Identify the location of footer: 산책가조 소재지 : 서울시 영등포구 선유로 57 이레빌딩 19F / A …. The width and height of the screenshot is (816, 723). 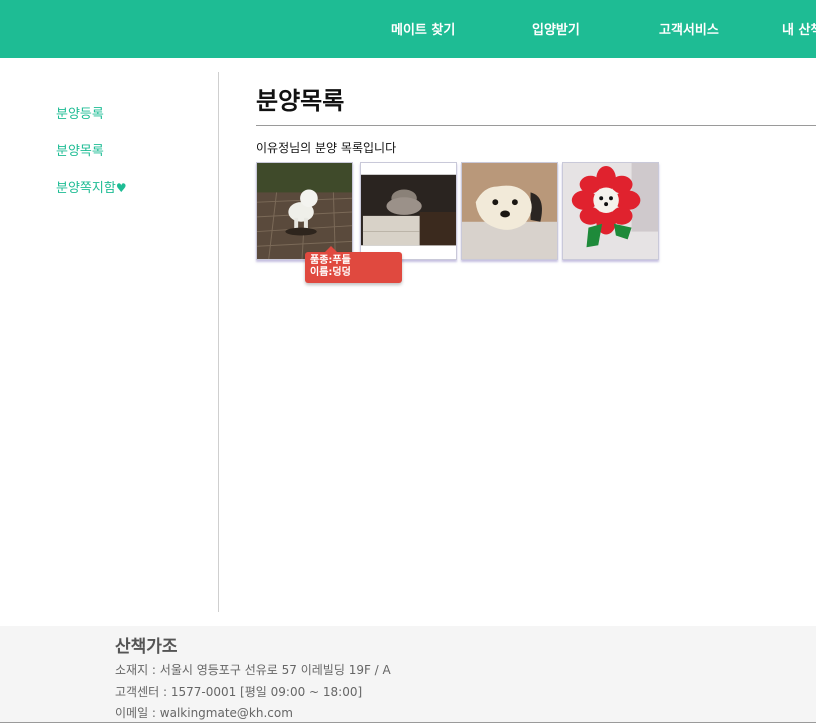
(408, 674).